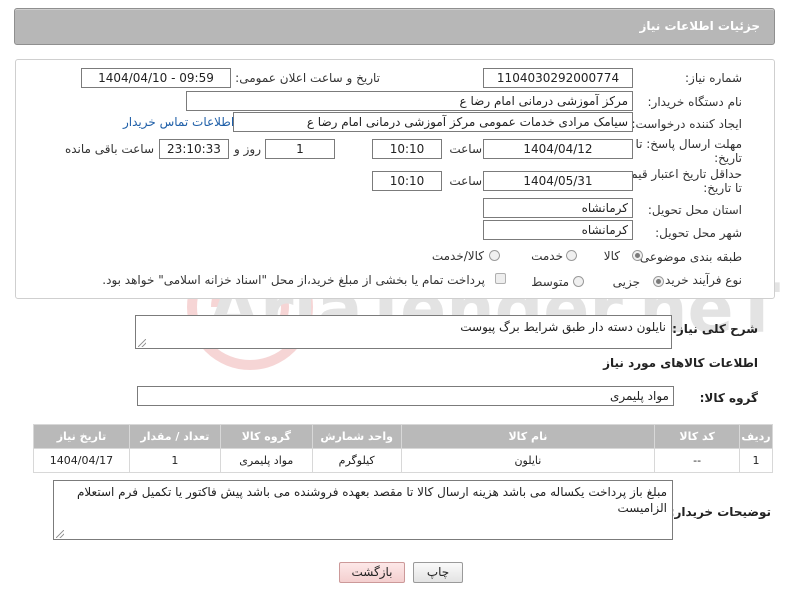 The width and height of the screenshot is (788, 598). What do you see at coordinates (713, 78) in the screenshot?
I see `need-number-label: شماره نیاز:` at bounding box center [713, 78].